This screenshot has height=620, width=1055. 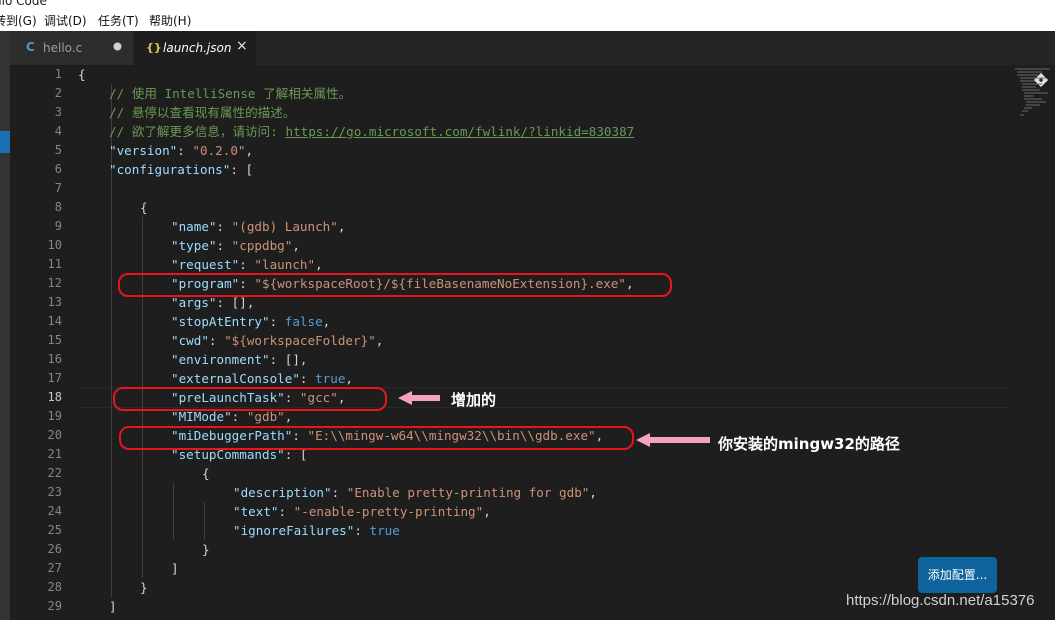 What do you see at coordinates (58, 207) in the screenshot?
I see `line-number: 8` at bounding box center [58, 207].